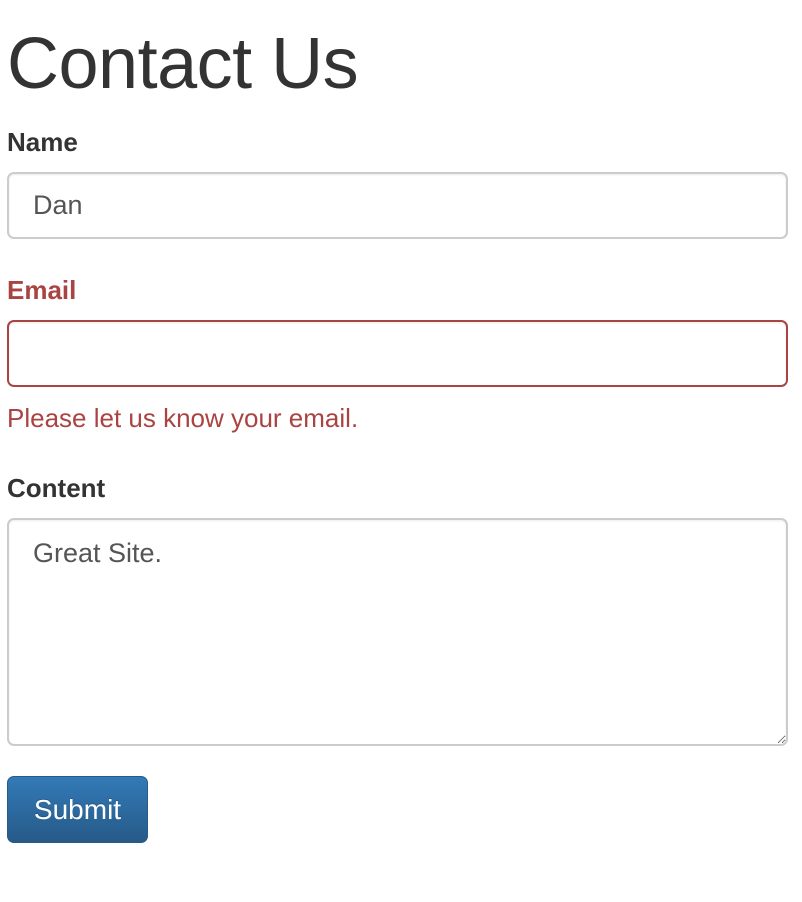 The height and width of the screenshot is (902, 802). I want to click on name-field, so click(397, 205).